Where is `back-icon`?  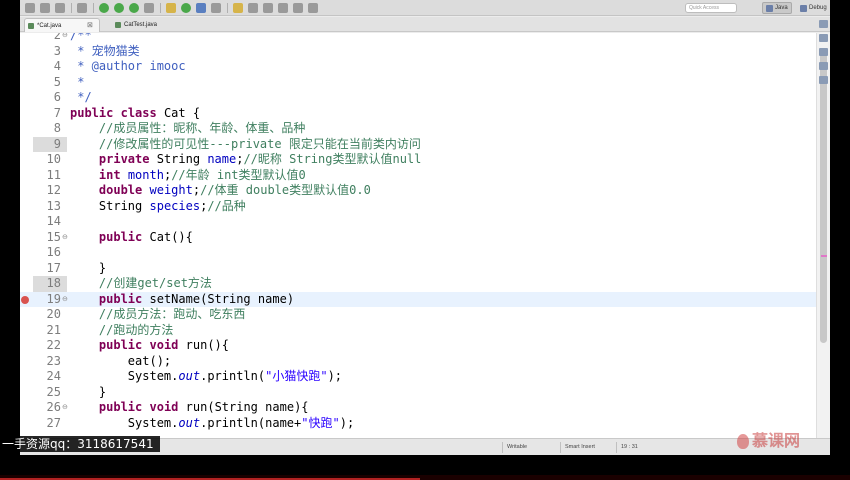
back-icon is located at coordinates (298, 7).